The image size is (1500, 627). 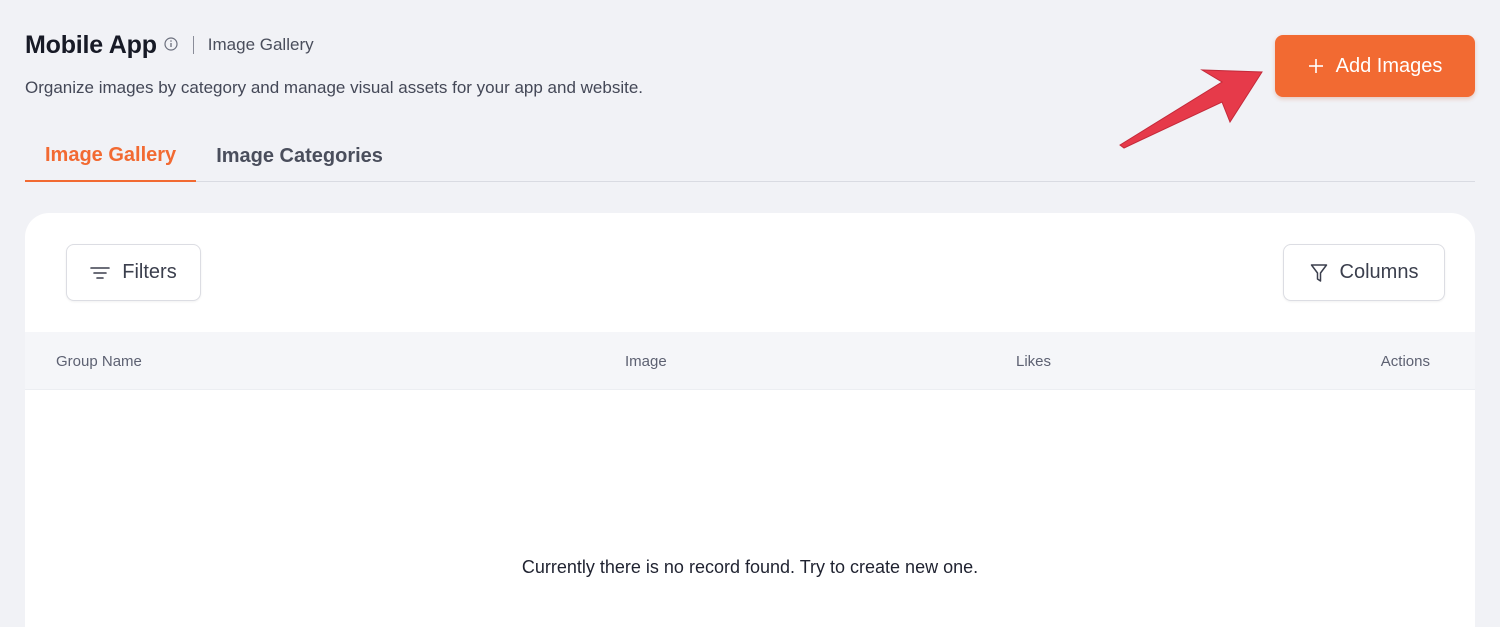 I want to click on breadcrumb-current: Image Gallery, so click(x=260, y=44).